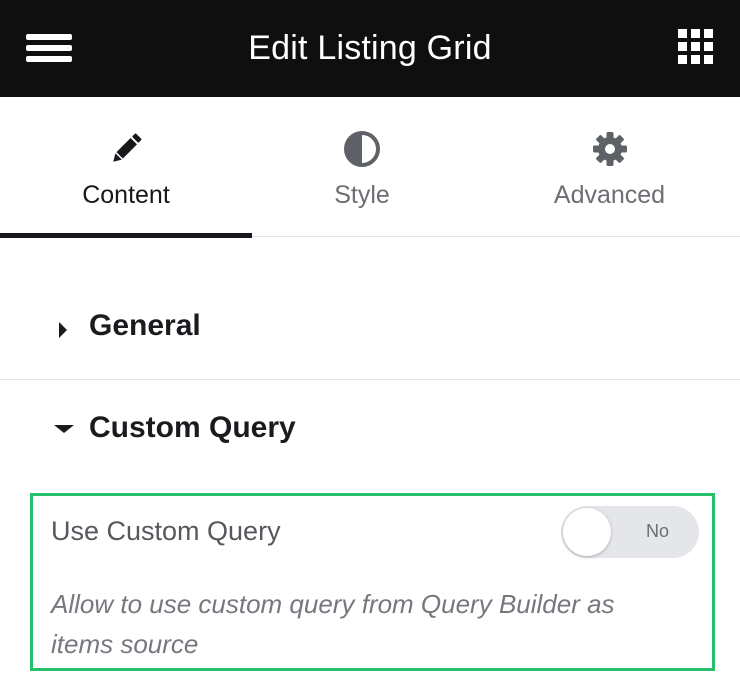 This screenshot has height=694, width=740. I want to click on gear-icon, so click(609, 149).